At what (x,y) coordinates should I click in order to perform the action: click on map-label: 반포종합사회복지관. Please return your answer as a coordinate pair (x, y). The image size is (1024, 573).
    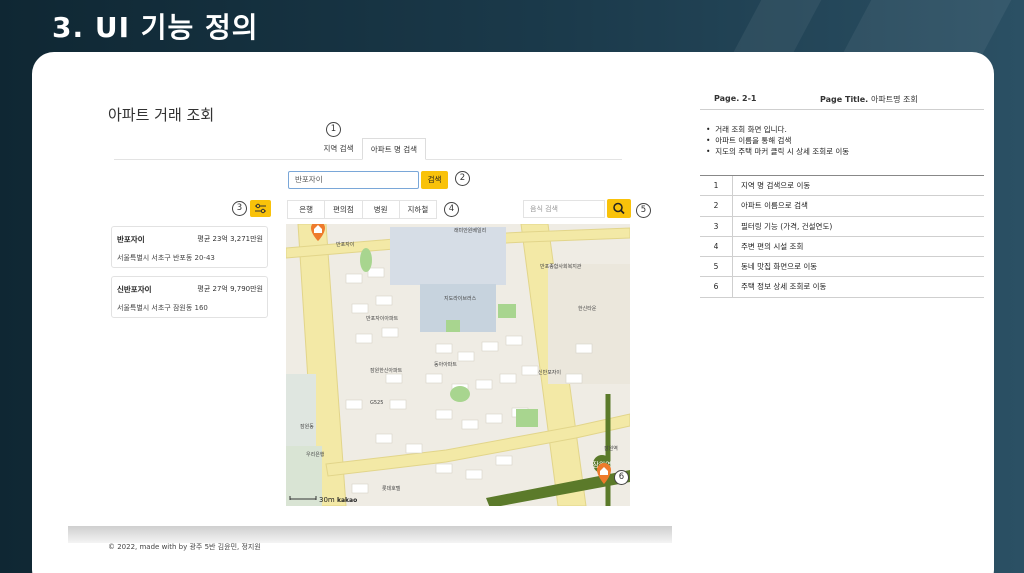
    Looking at the image, I should click on (561, 266).